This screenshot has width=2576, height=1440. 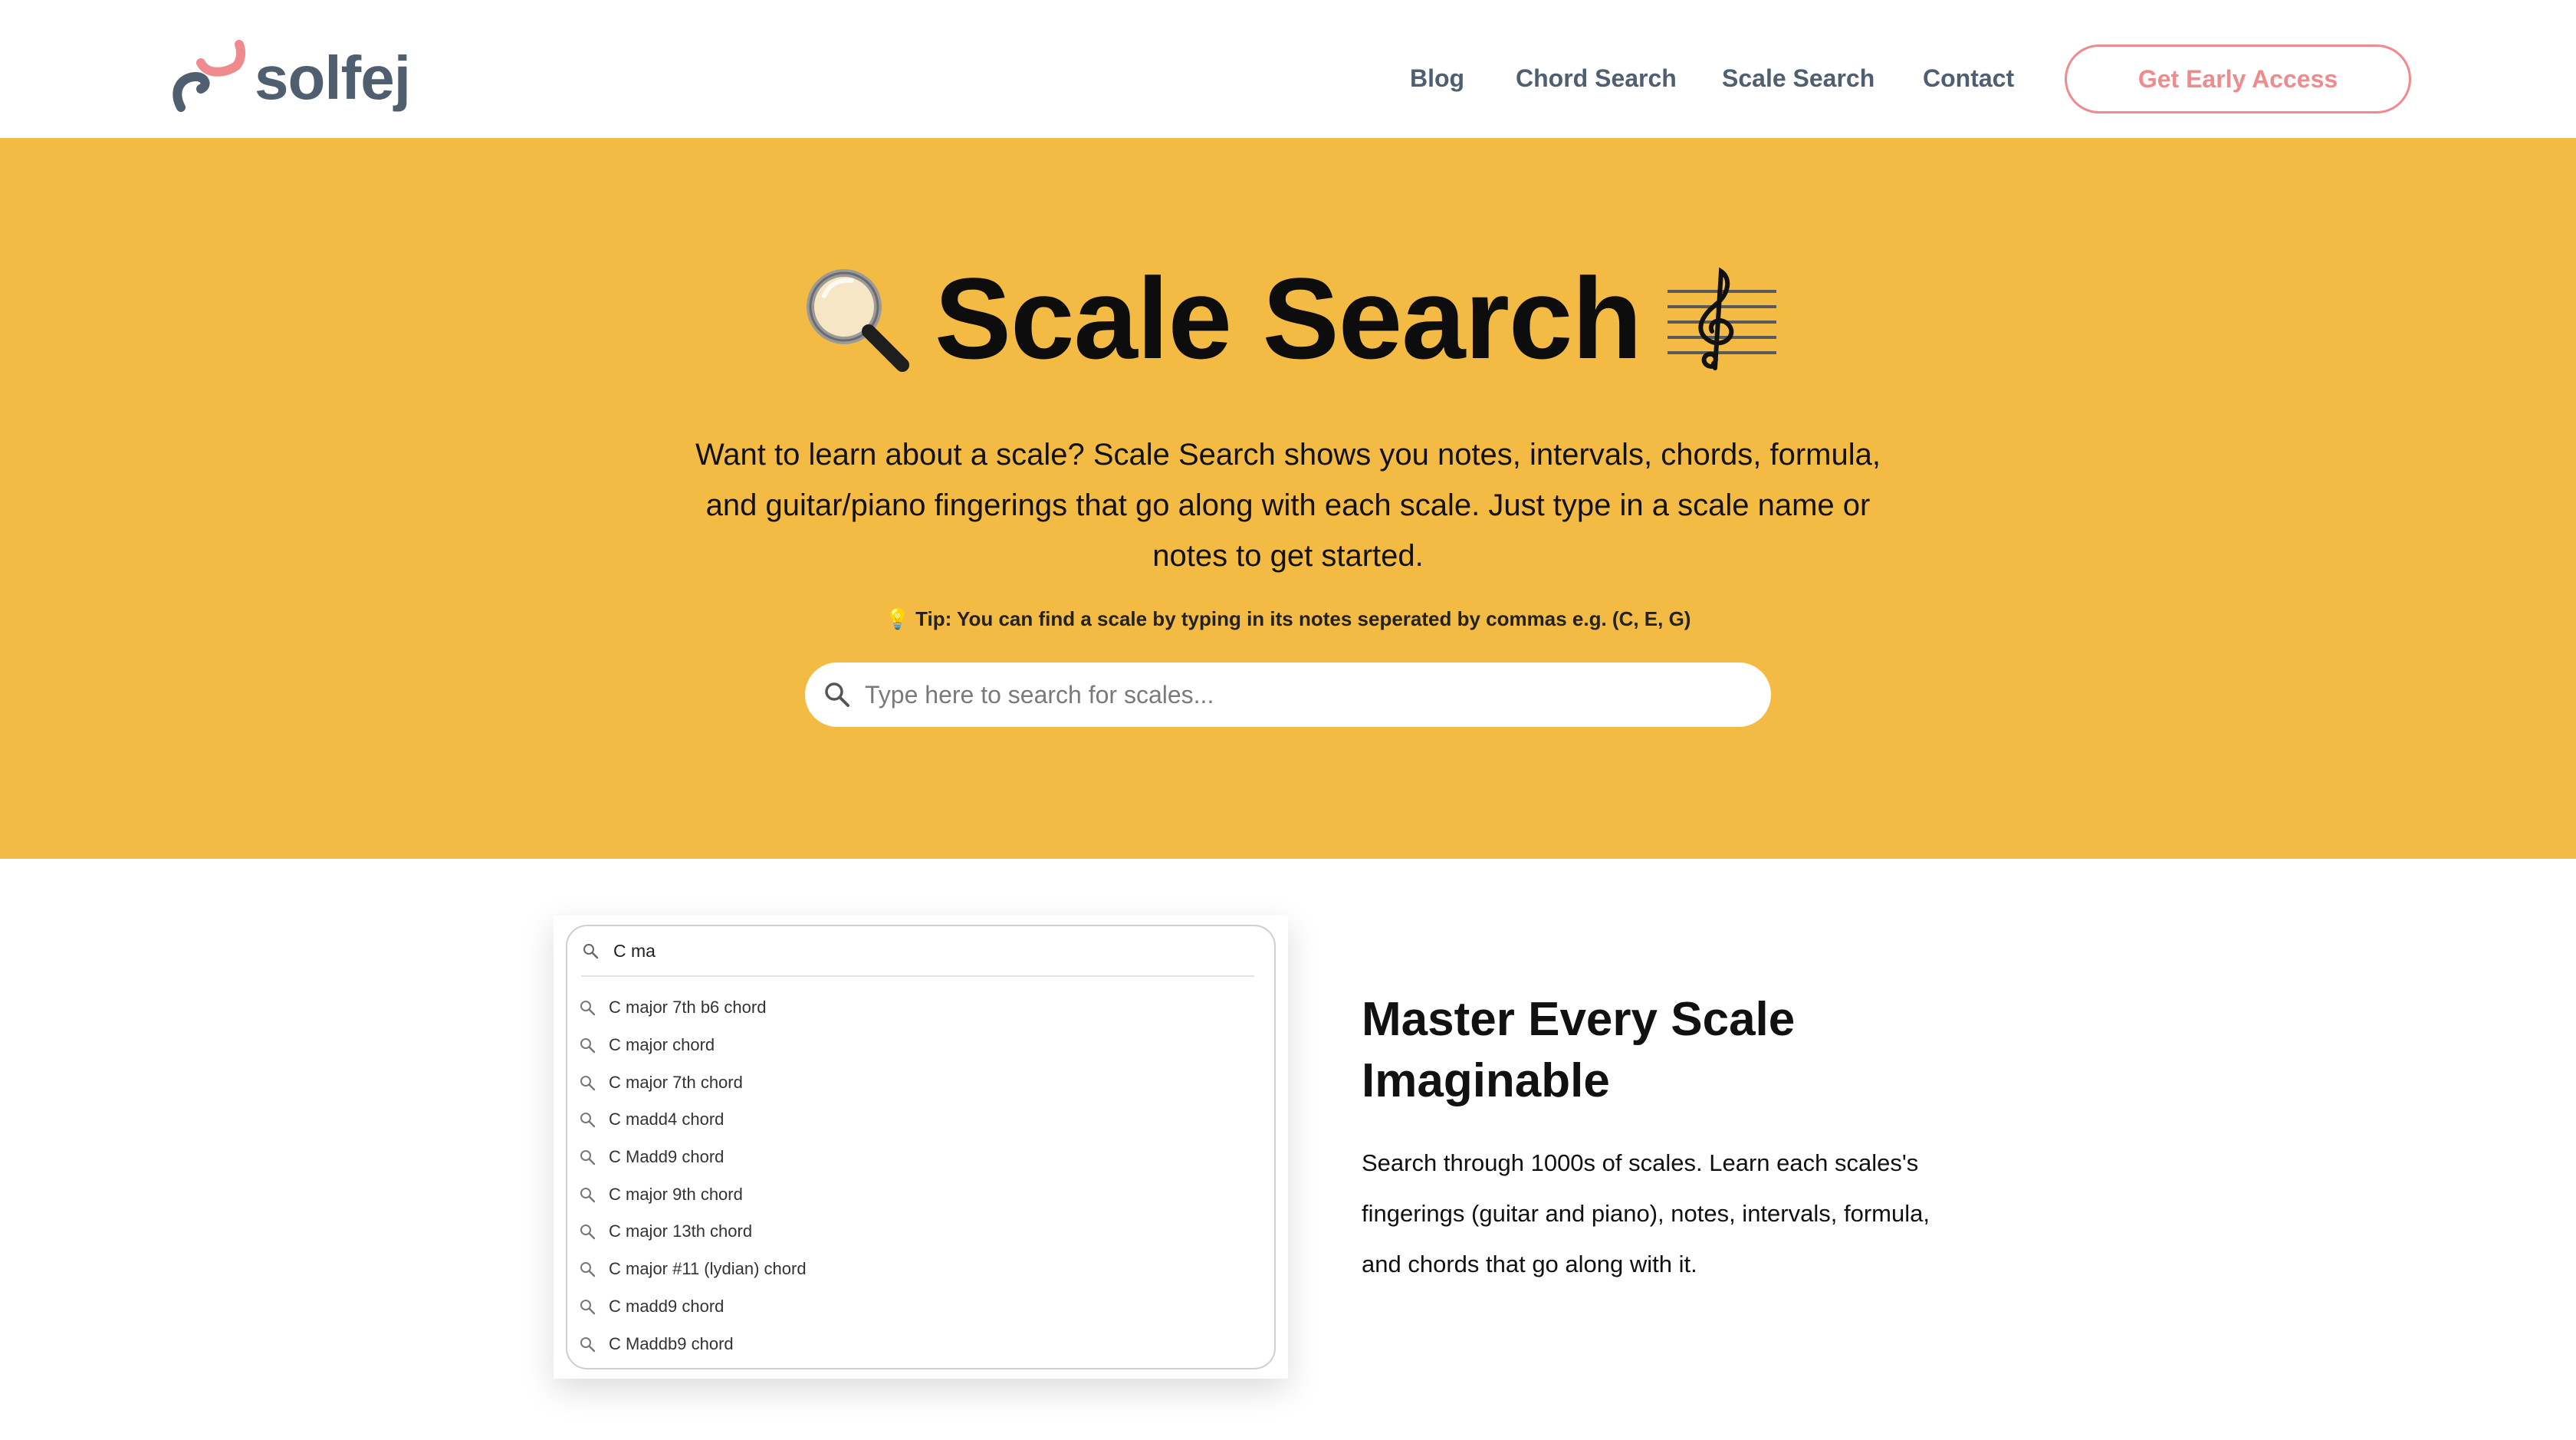 I want to click on get-early-access-button: Get Early Access, so click(x=2238, y=78).